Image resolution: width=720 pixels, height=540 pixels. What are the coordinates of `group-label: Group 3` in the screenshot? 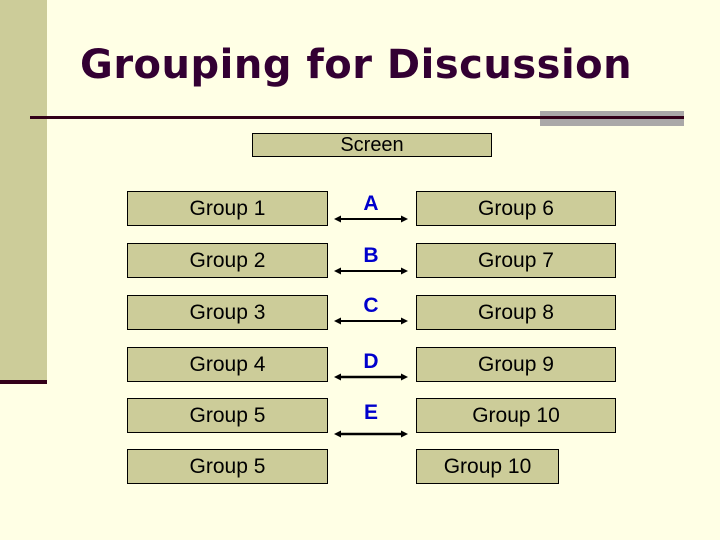 It's located at (227, 312).